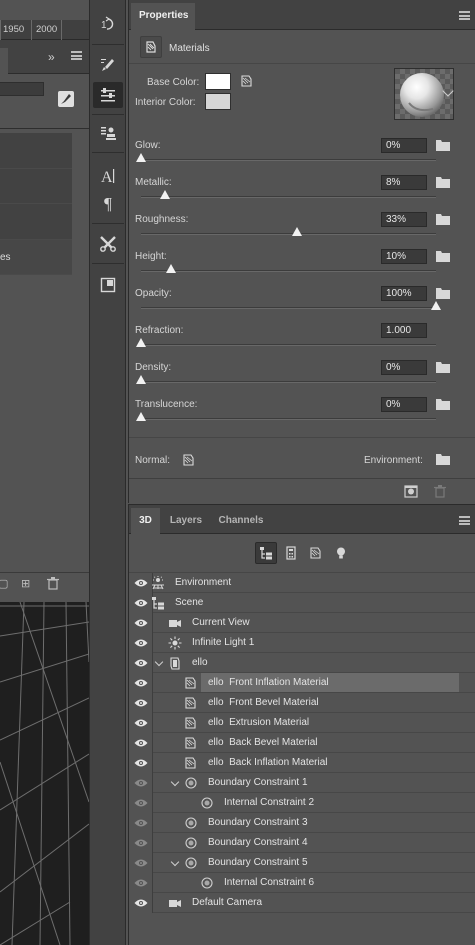 The width and height of the screenshot is (475, 945). What do you see at coordinates (108, 204) in the screenshot?
I see `paragraph-icon: ¶` at bounding box center [108, 204].